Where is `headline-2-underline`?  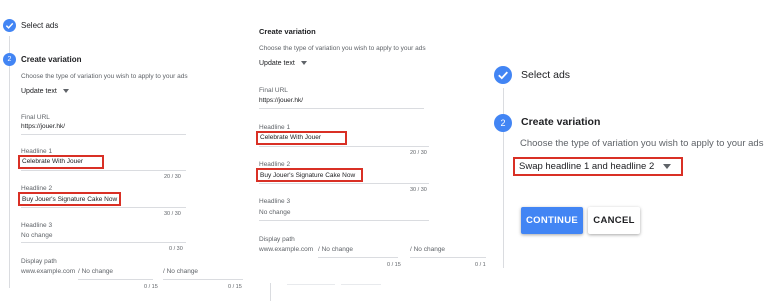
headline-2-underline is located at coordinates (103, 207).